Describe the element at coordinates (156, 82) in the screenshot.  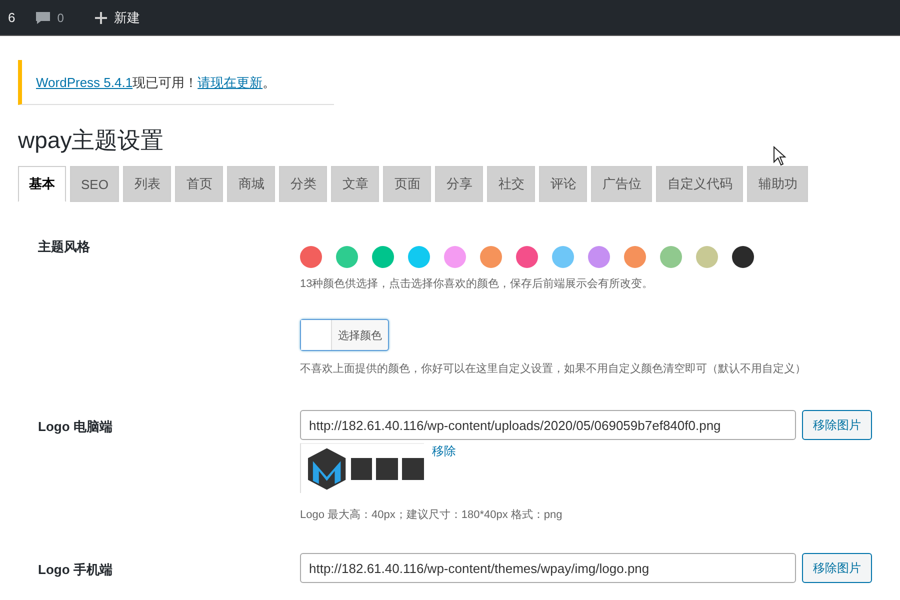
I see `notice-text: WordPress 5.4.1现已可用！请现在更新。` at that location.